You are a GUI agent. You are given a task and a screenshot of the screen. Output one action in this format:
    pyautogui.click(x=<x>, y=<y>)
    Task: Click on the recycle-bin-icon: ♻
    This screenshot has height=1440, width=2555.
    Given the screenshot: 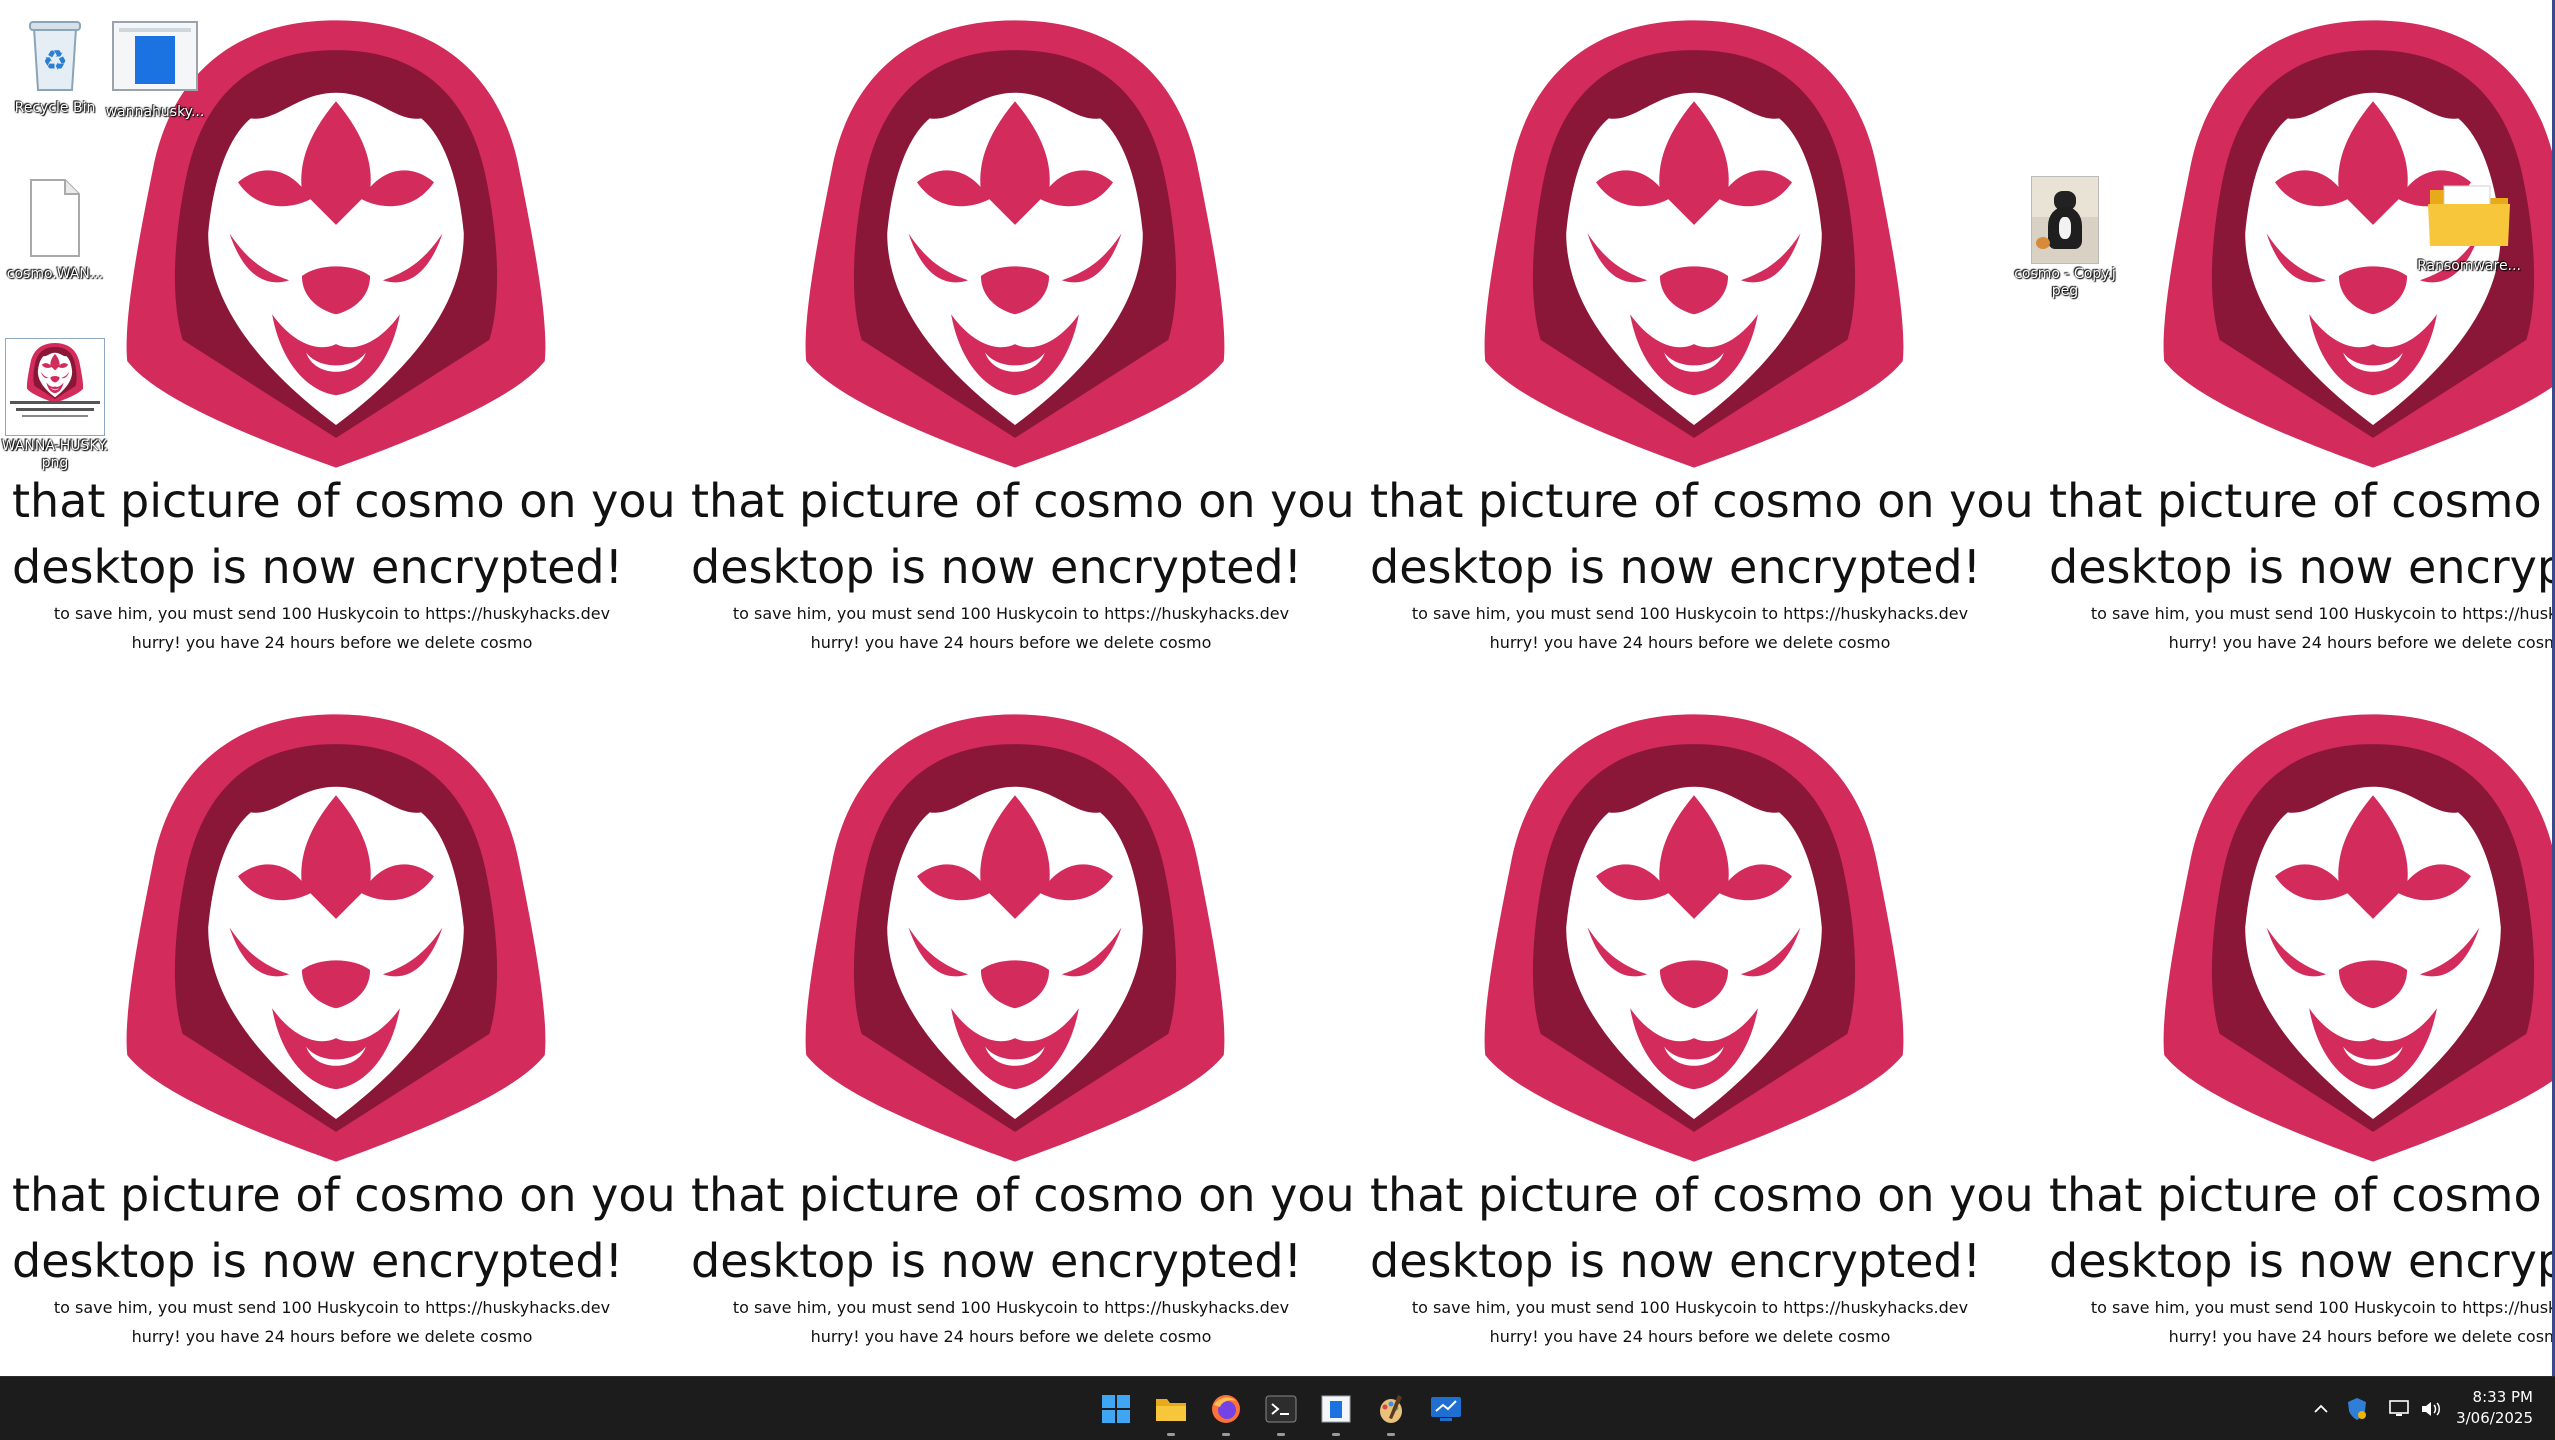 What is the action you would take?
    pyautogui.click(x=55, y=56)
    